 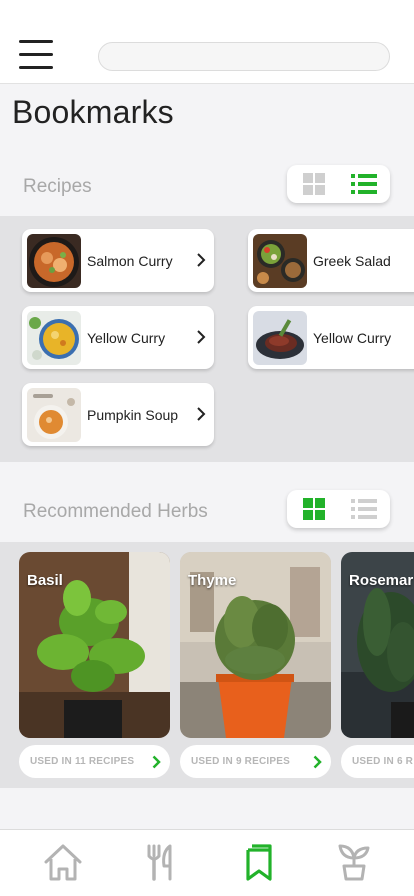 I want to click on recipe-card: Pumpkin Soup, so click(x=118, y=414).